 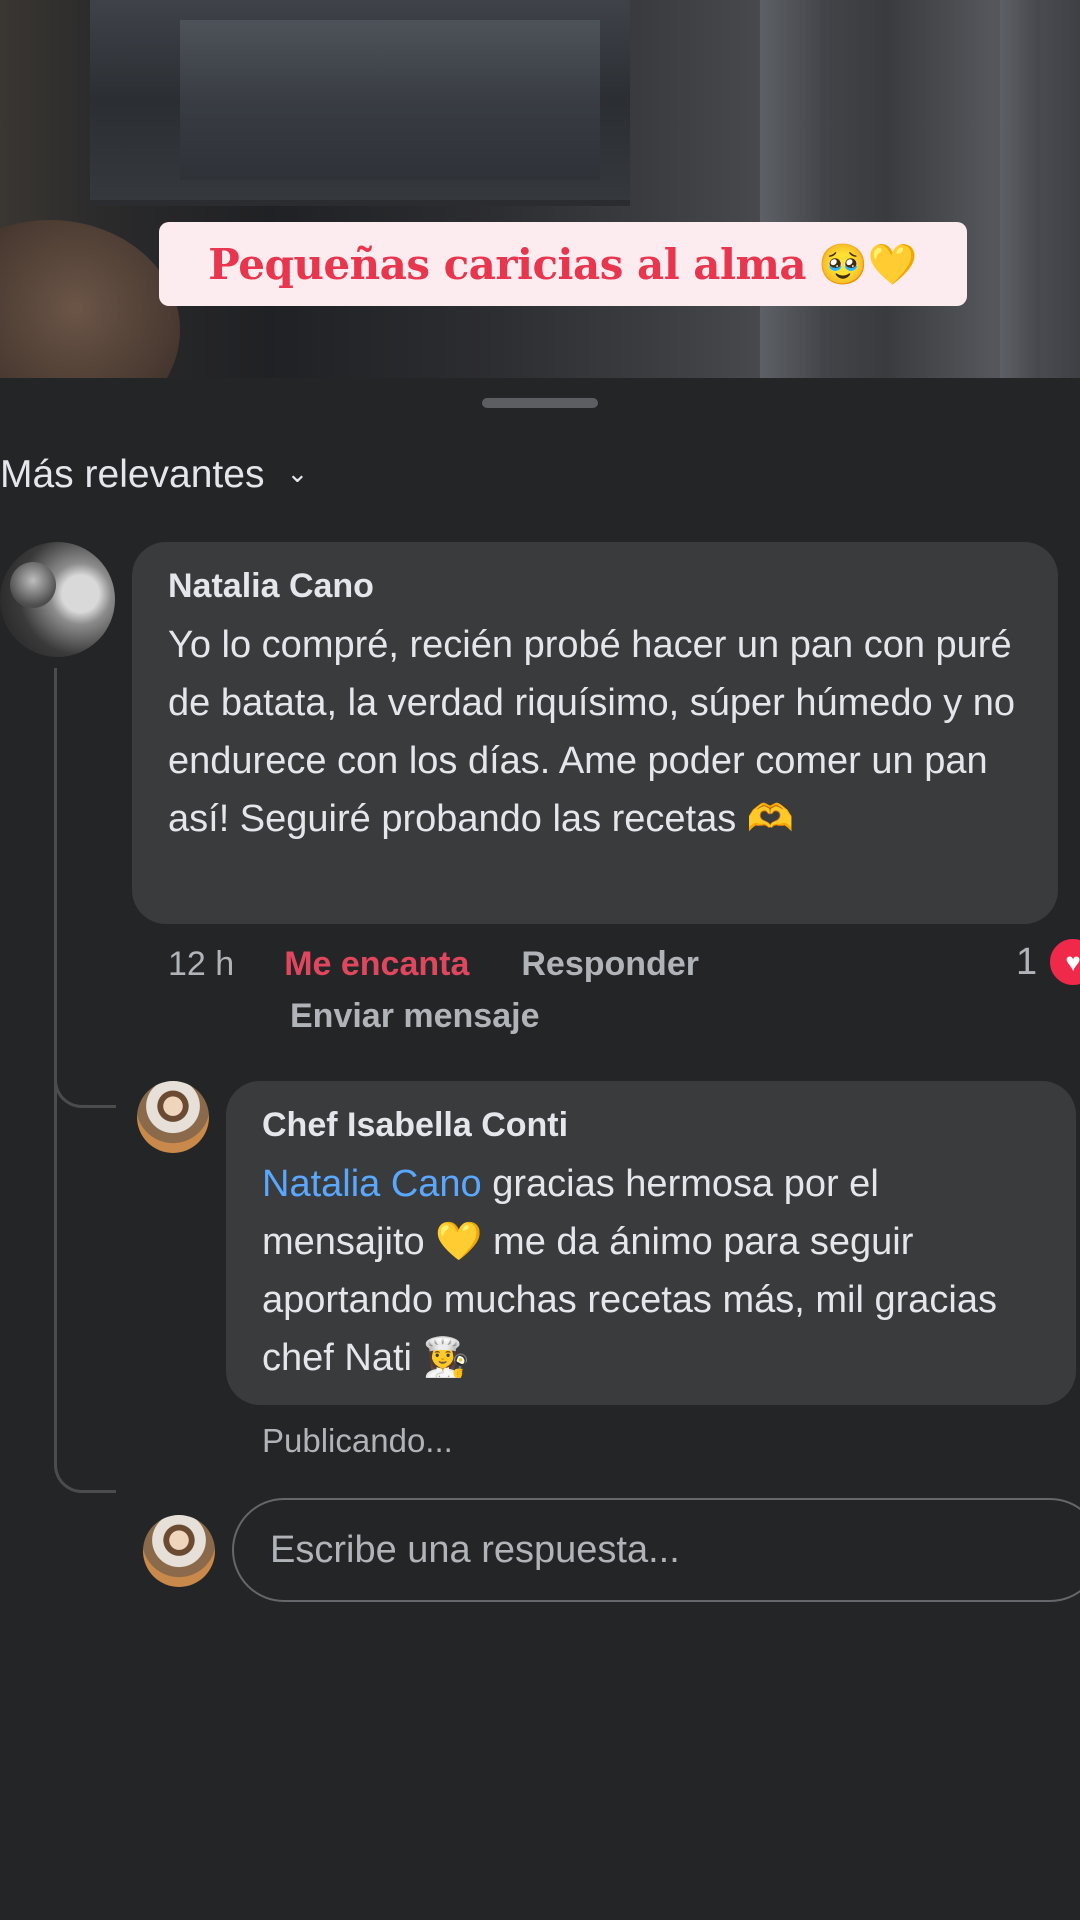 I want to click on reaction-summary: 1 ♥, so click(x=1048, y=962).